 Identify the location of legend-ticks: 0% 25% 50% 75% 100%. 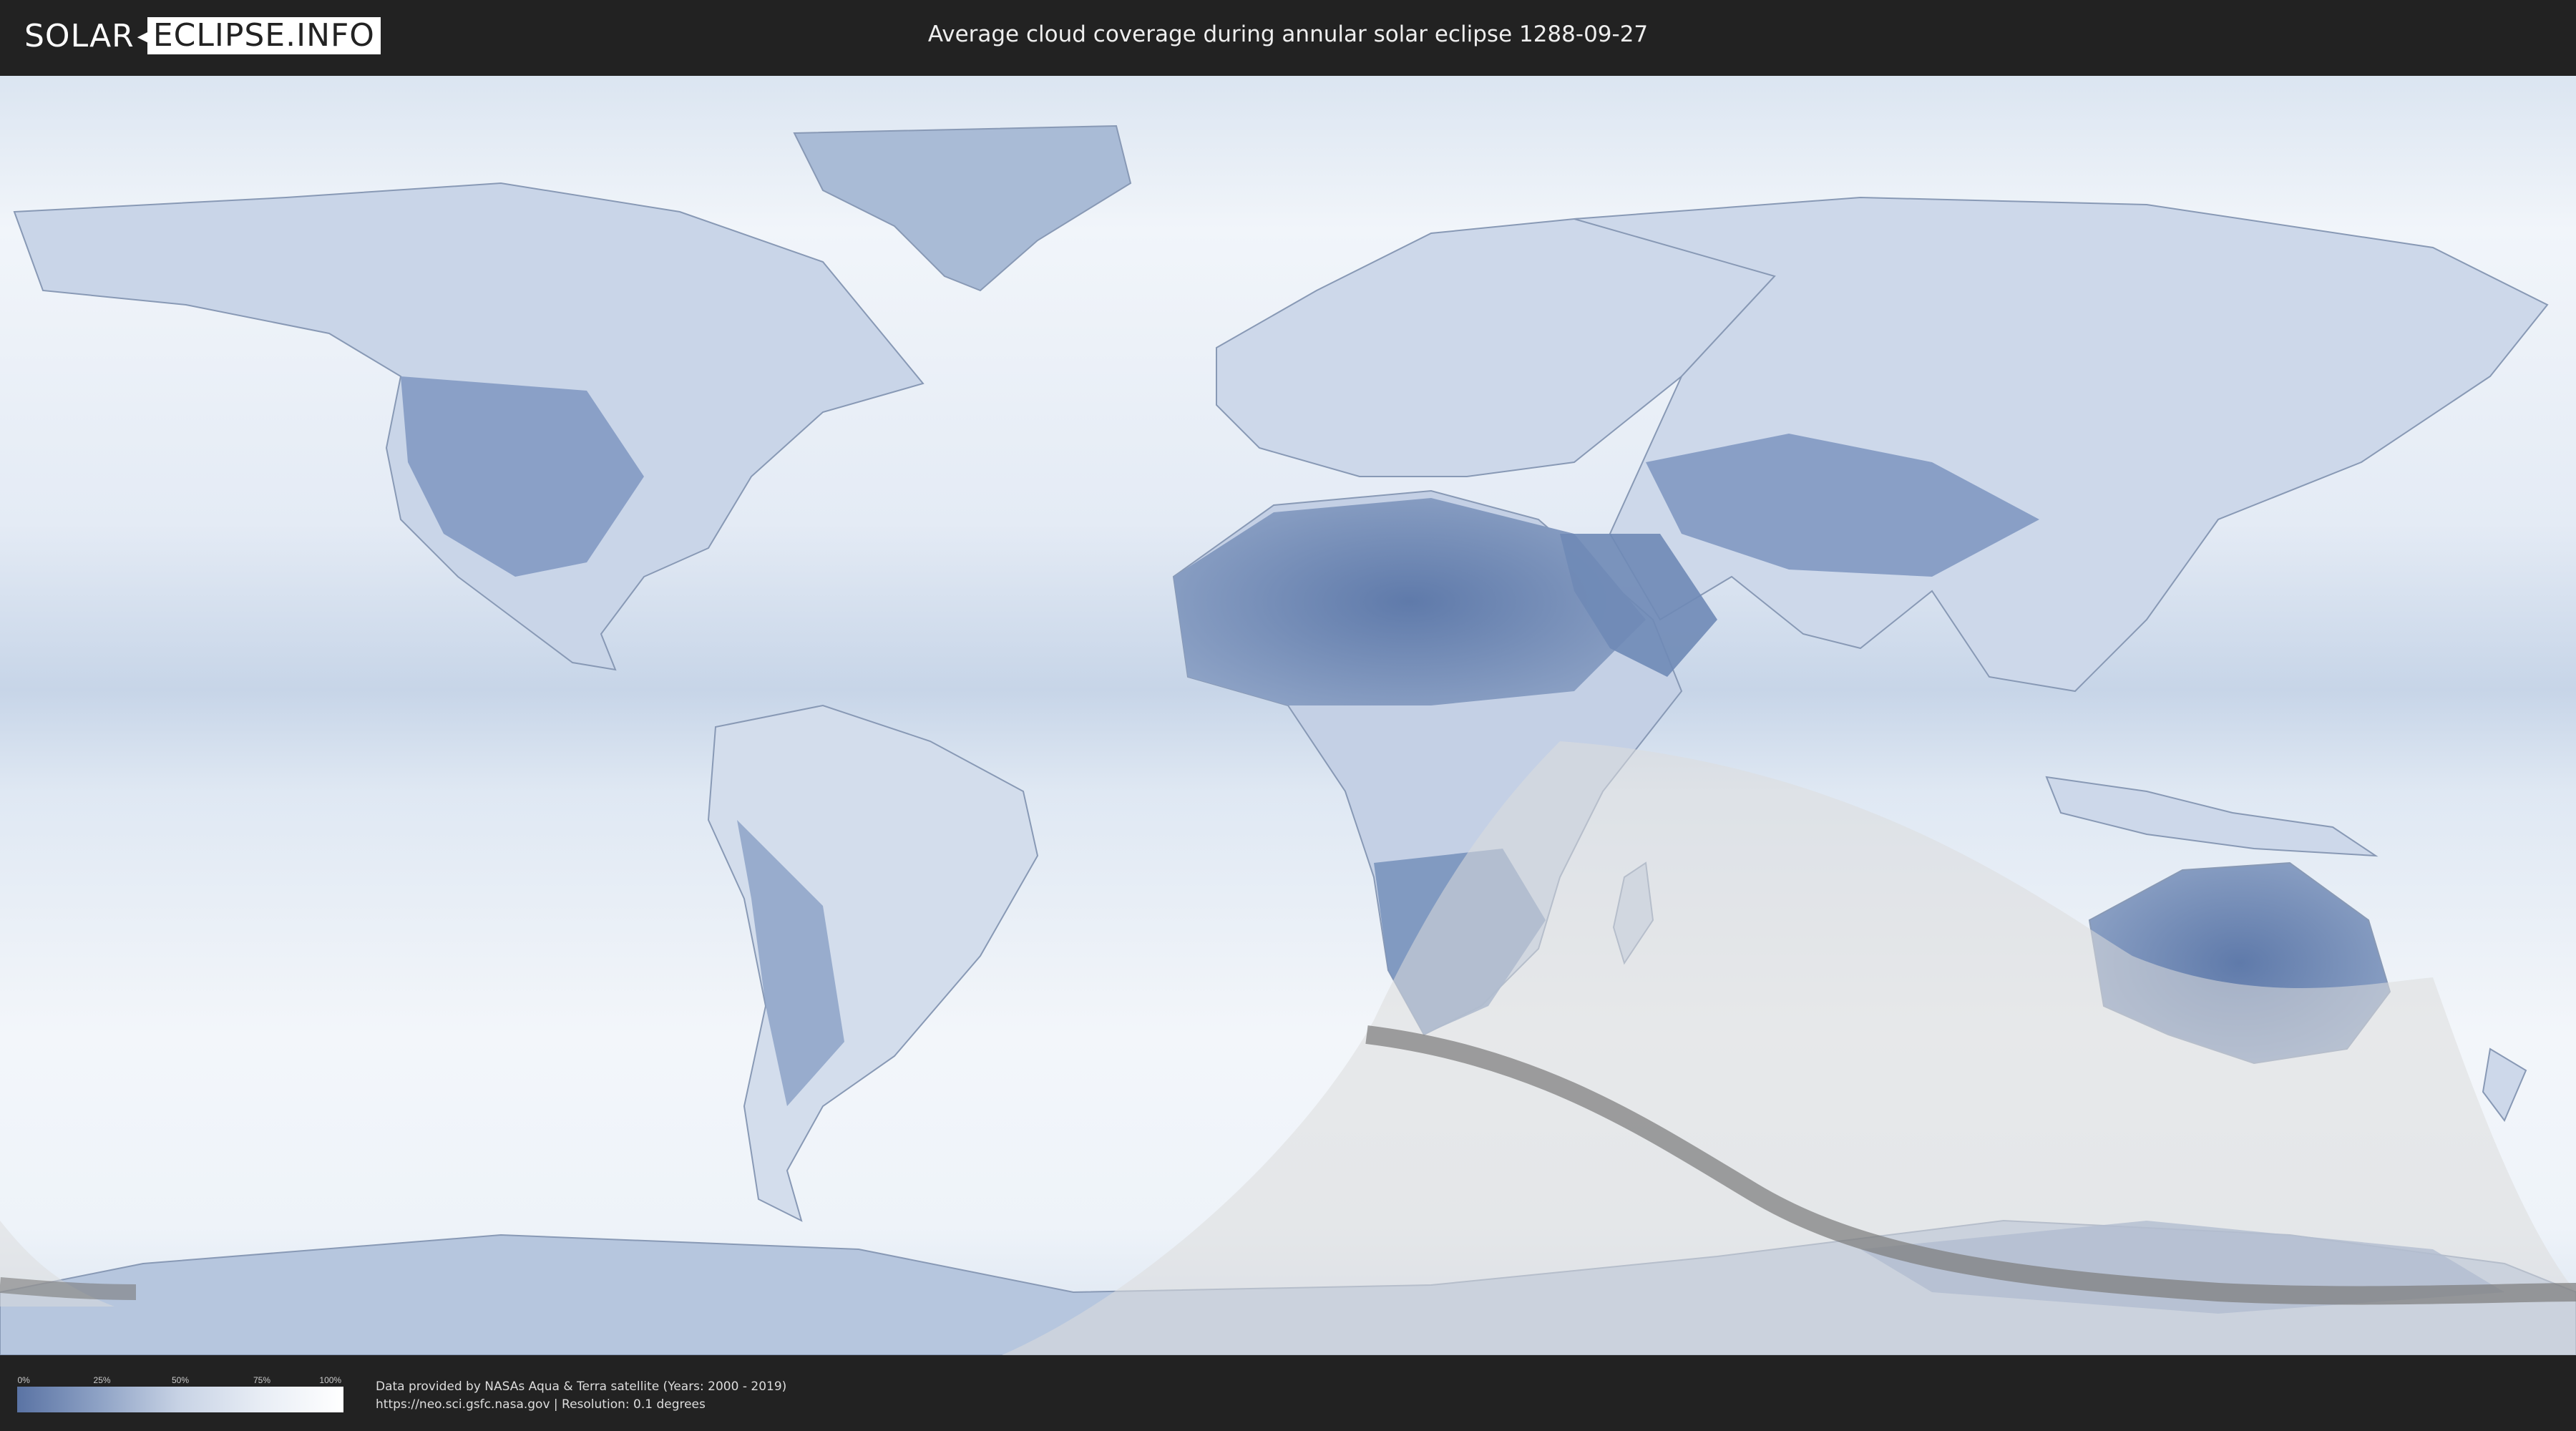
(180, 1381).